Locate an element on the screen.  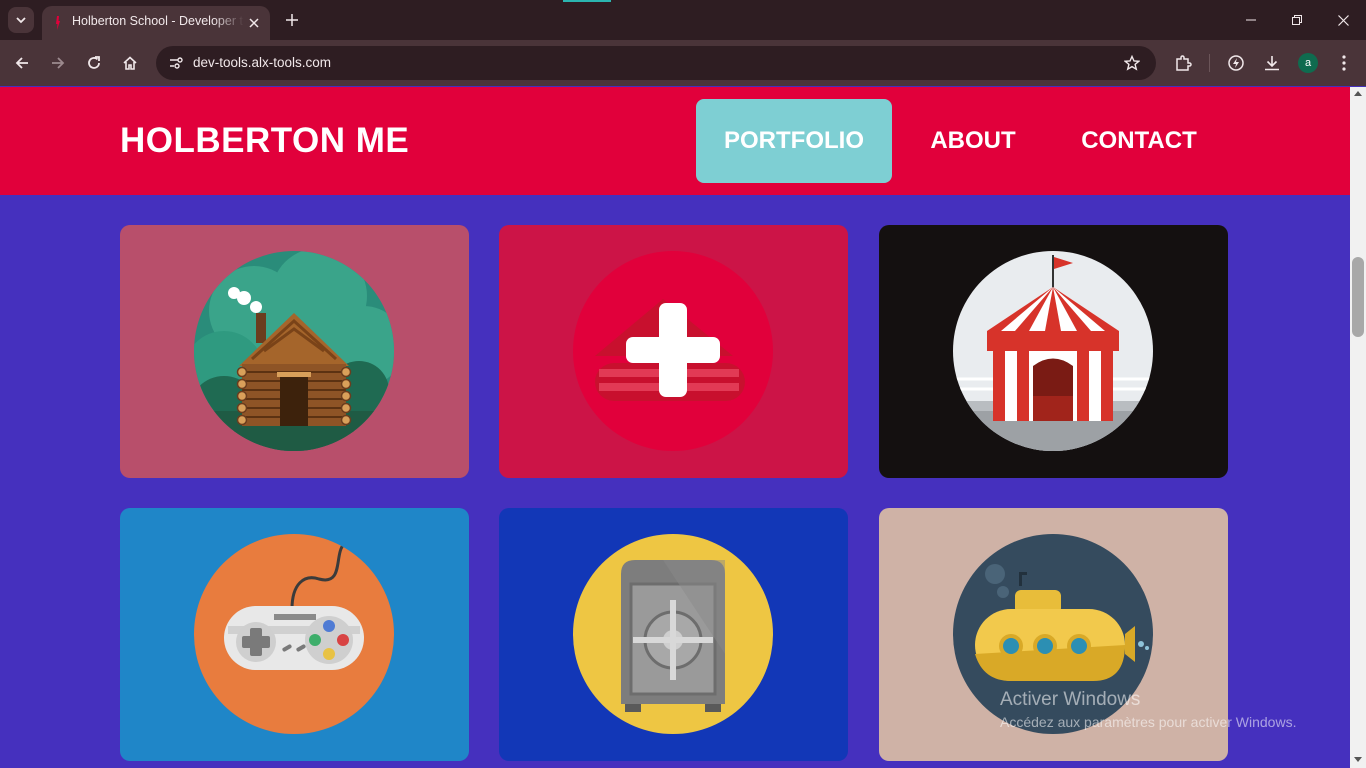
back-icon is located at coordinates (22, 63).